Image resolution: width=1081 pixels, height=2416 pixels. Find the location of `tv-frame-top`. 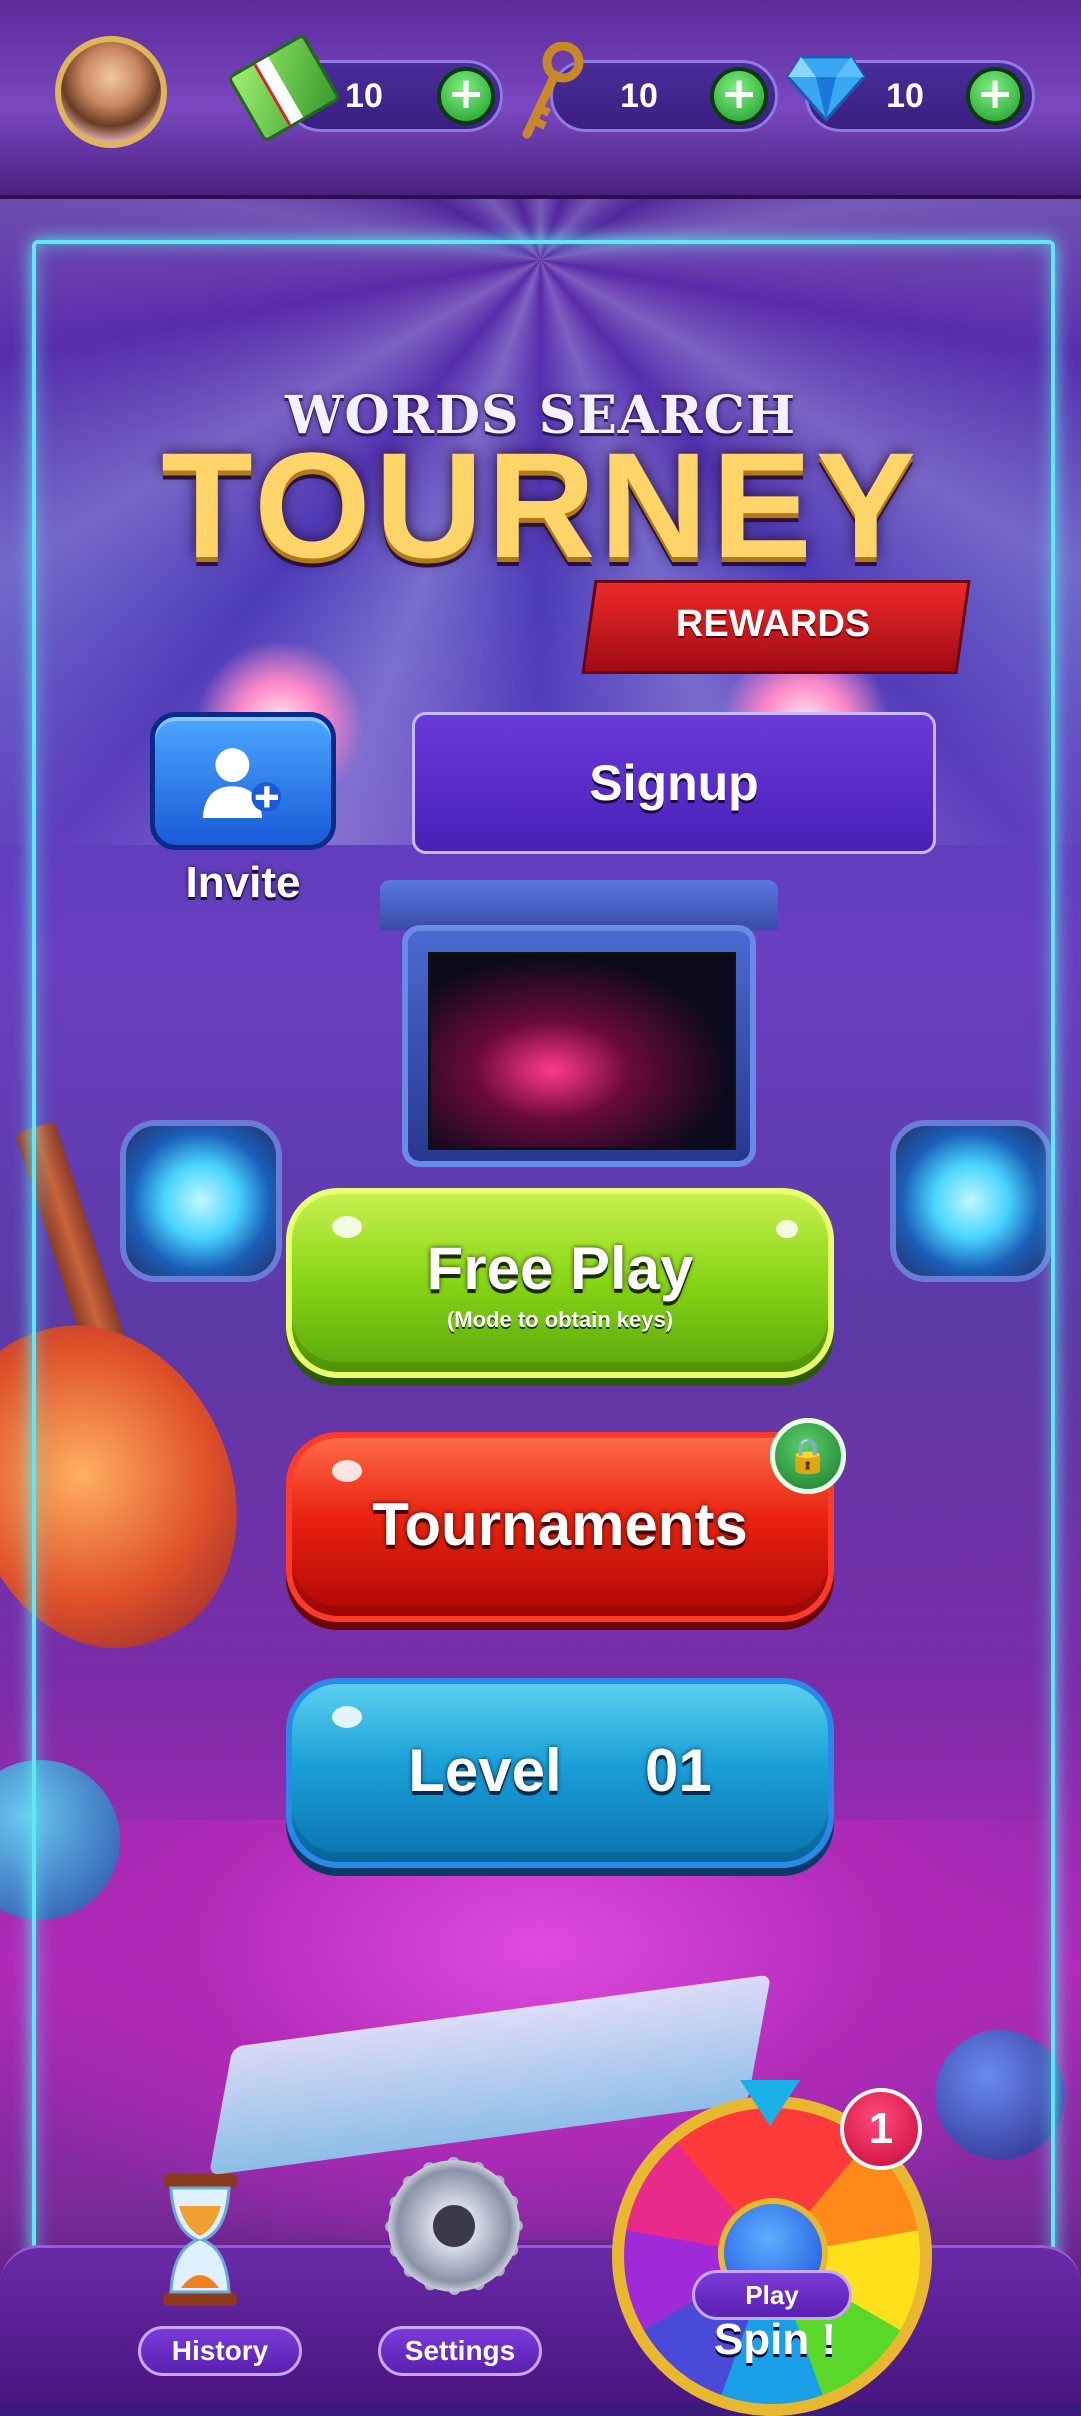

tv-frame-top is located at coordinates (579, 905).